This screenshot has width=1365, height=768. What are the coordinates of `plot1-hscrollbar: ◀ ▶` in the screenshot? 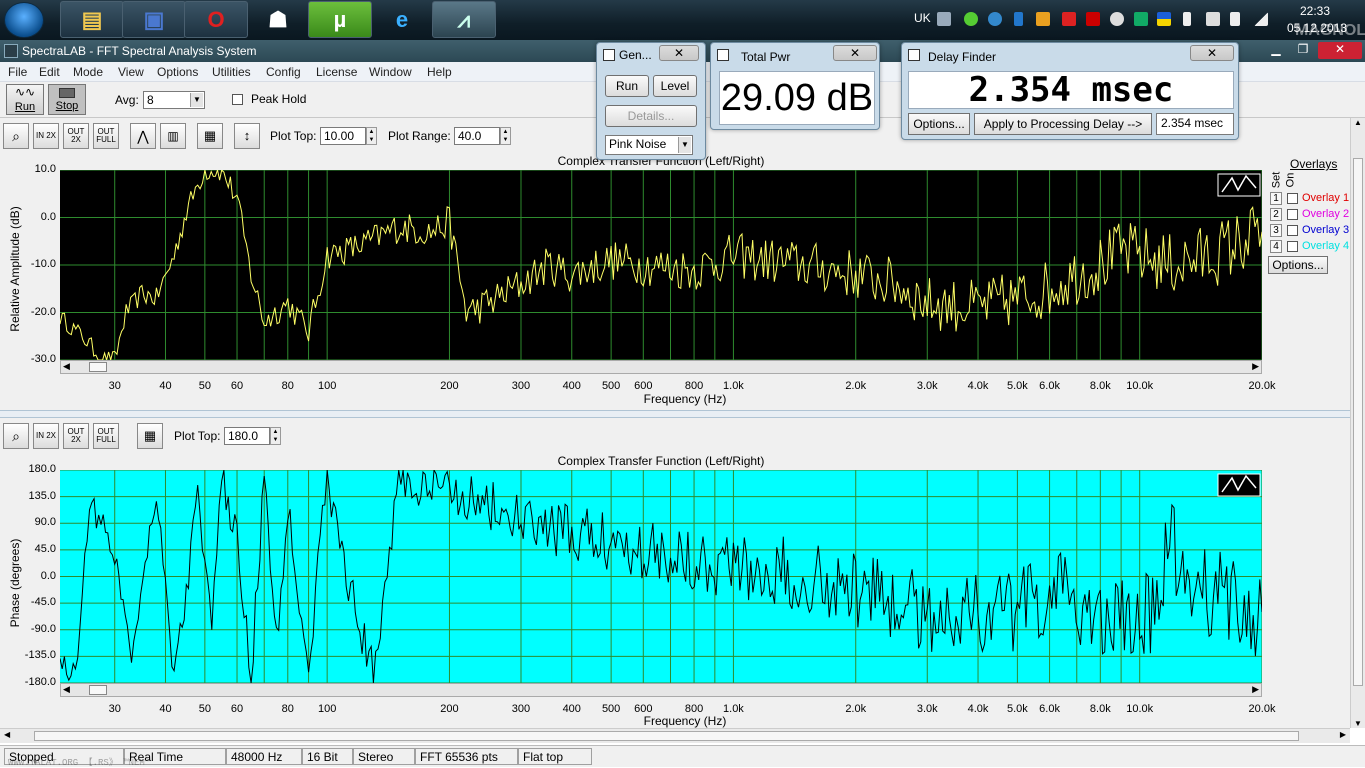 It's located at (661, 367).